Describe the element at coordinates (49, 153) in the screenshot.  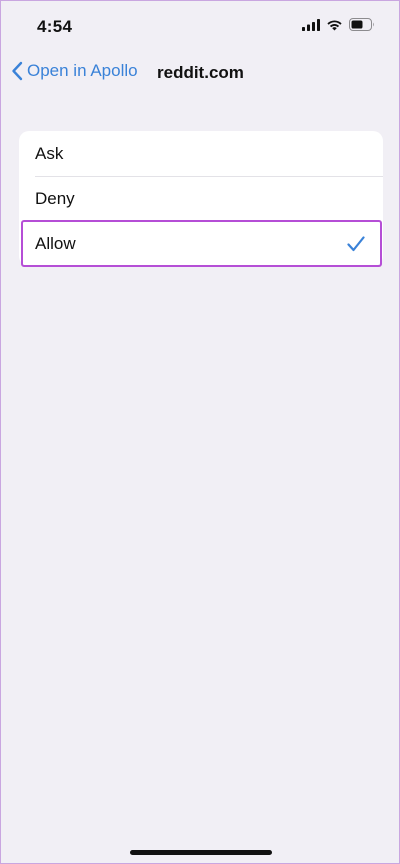
I see `option-label: Ask` at that location.